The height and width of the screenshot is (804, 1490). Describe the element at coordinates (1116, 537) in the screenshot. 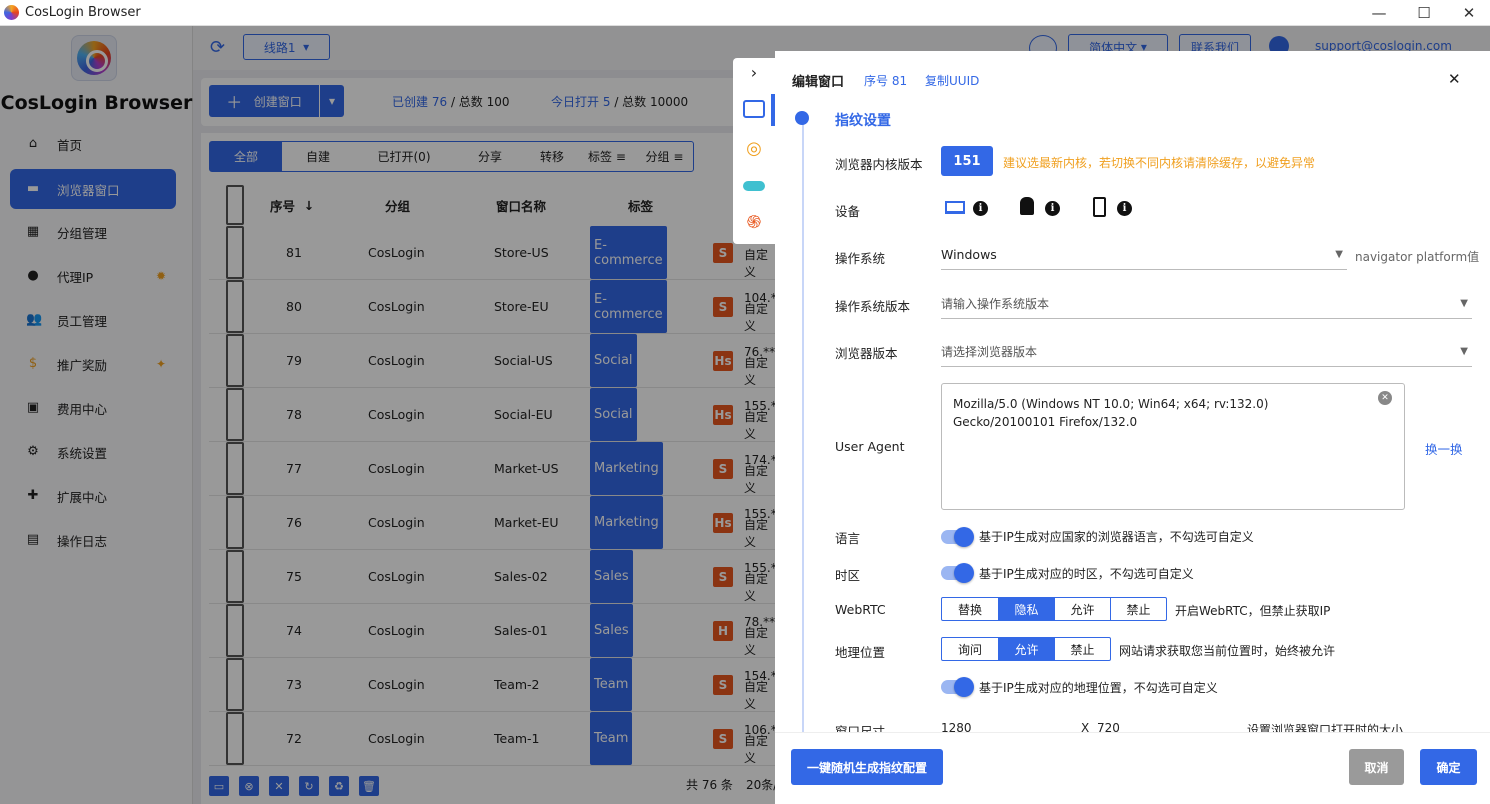

I see `language-desc: 基于IP生成对应国家的浏览器语言，不勾选可自定义` at that location.